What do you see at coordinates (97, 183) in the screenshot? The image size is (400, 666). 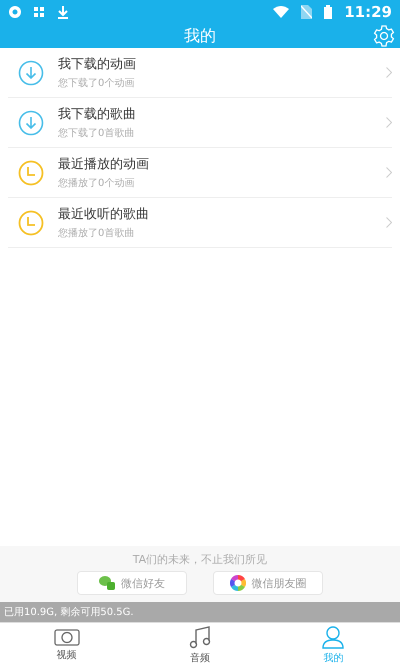 I see `row-subtitle: 您播放了0个动画` at bounding box center [97, 183].